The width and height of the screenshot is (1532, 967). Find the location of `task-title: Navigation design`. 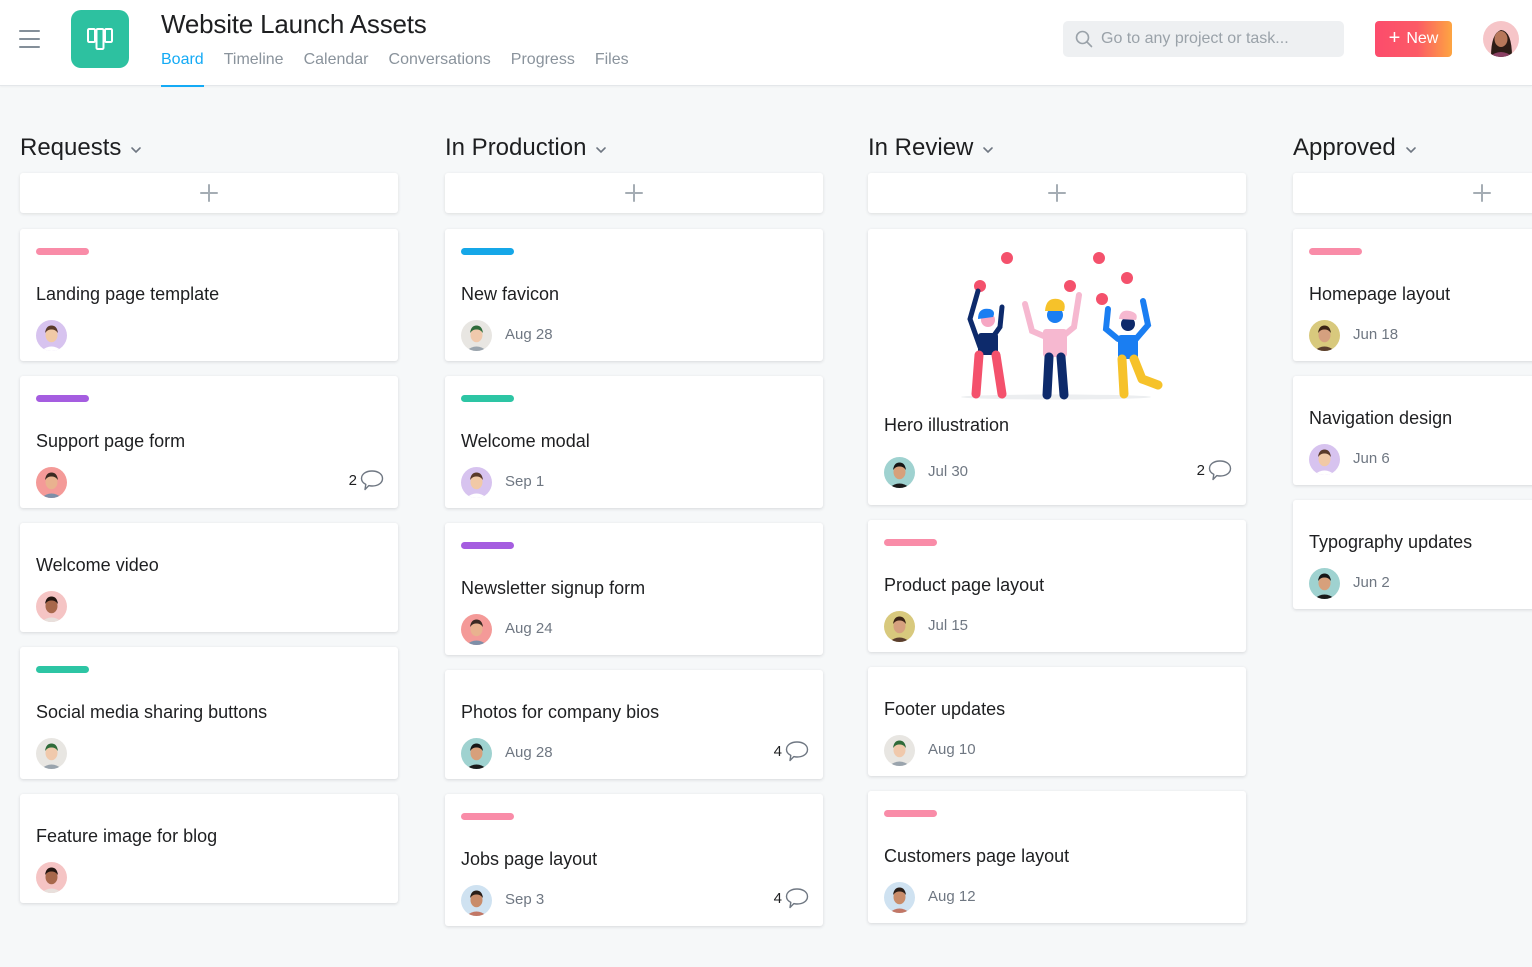

task-title: Navigation design is located at coordinates (1381, 418).